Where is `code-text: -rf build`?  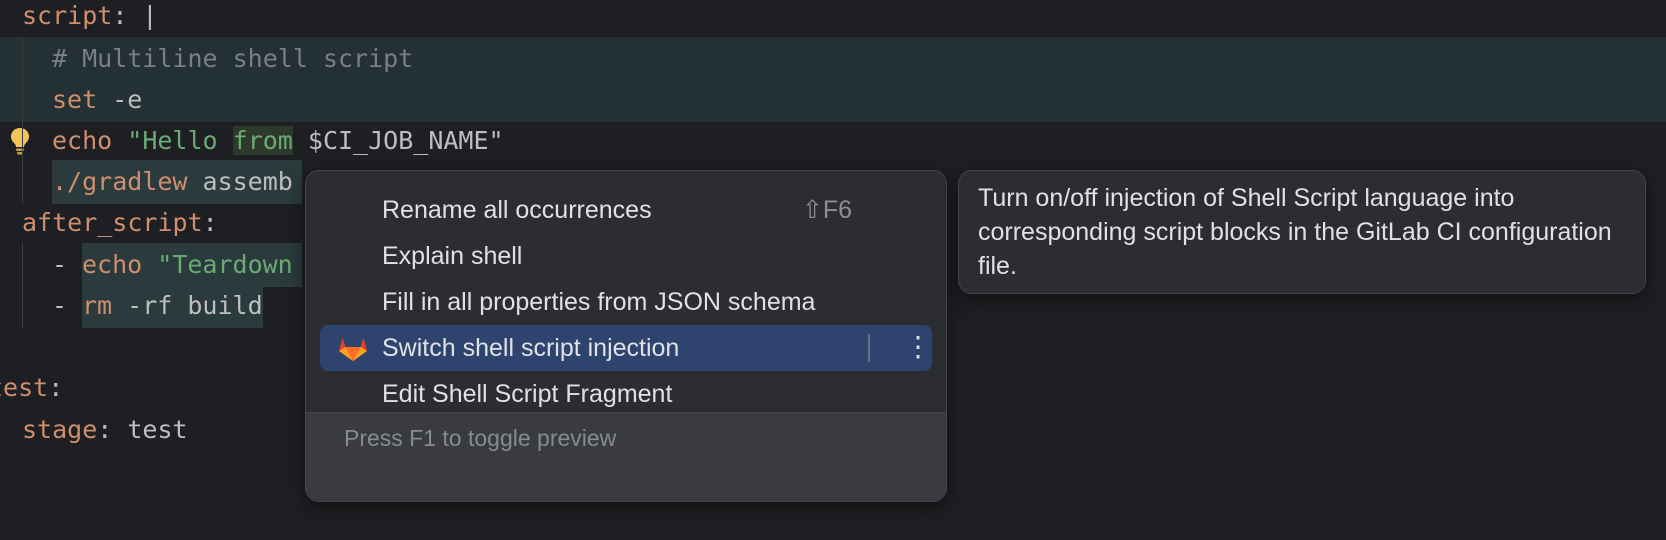 code-text: -rf build is located at coordinates (187, 305).